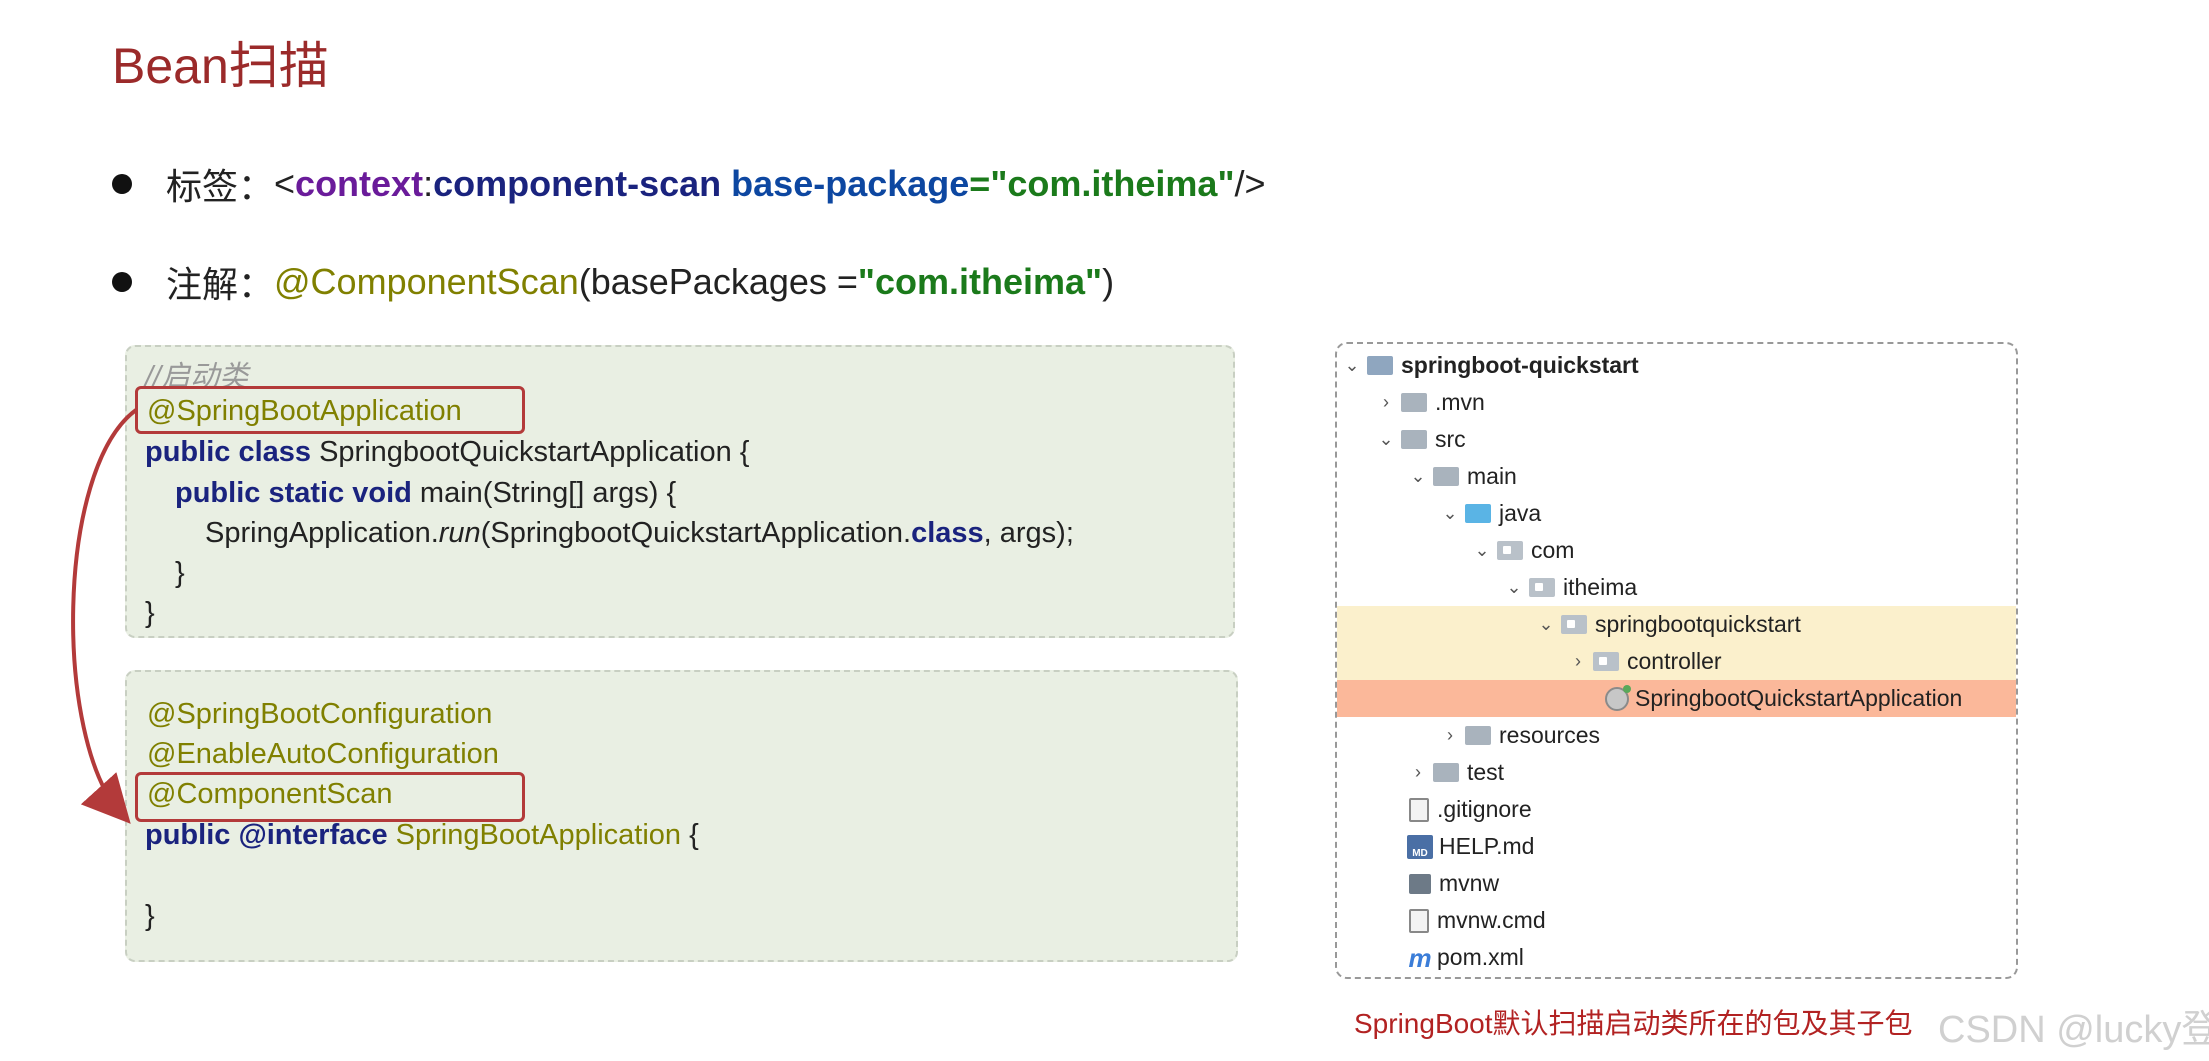 Image resolution: width=2209 pixels, height=1061 pixels. Describe the element at coordinates (1419, 809) in the screenshot. I see `gitignore-file-icon` at that location.